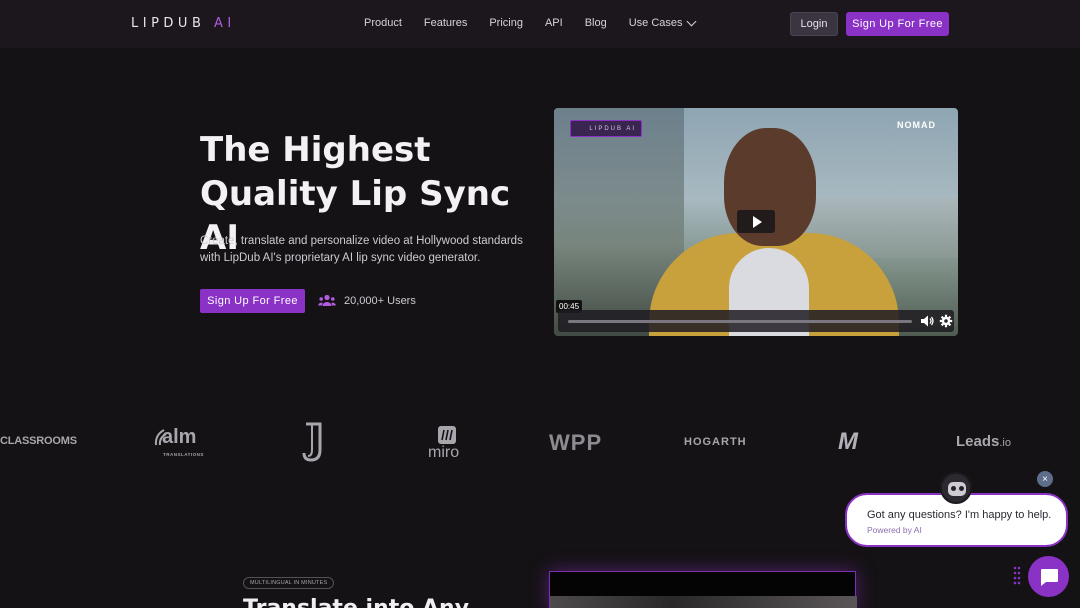 The height and width of the screenshot is (608, 1080). Describe the element at coordinates (596, 23) in the screenshot. I see `nav-link-blog: Blog` at that location.